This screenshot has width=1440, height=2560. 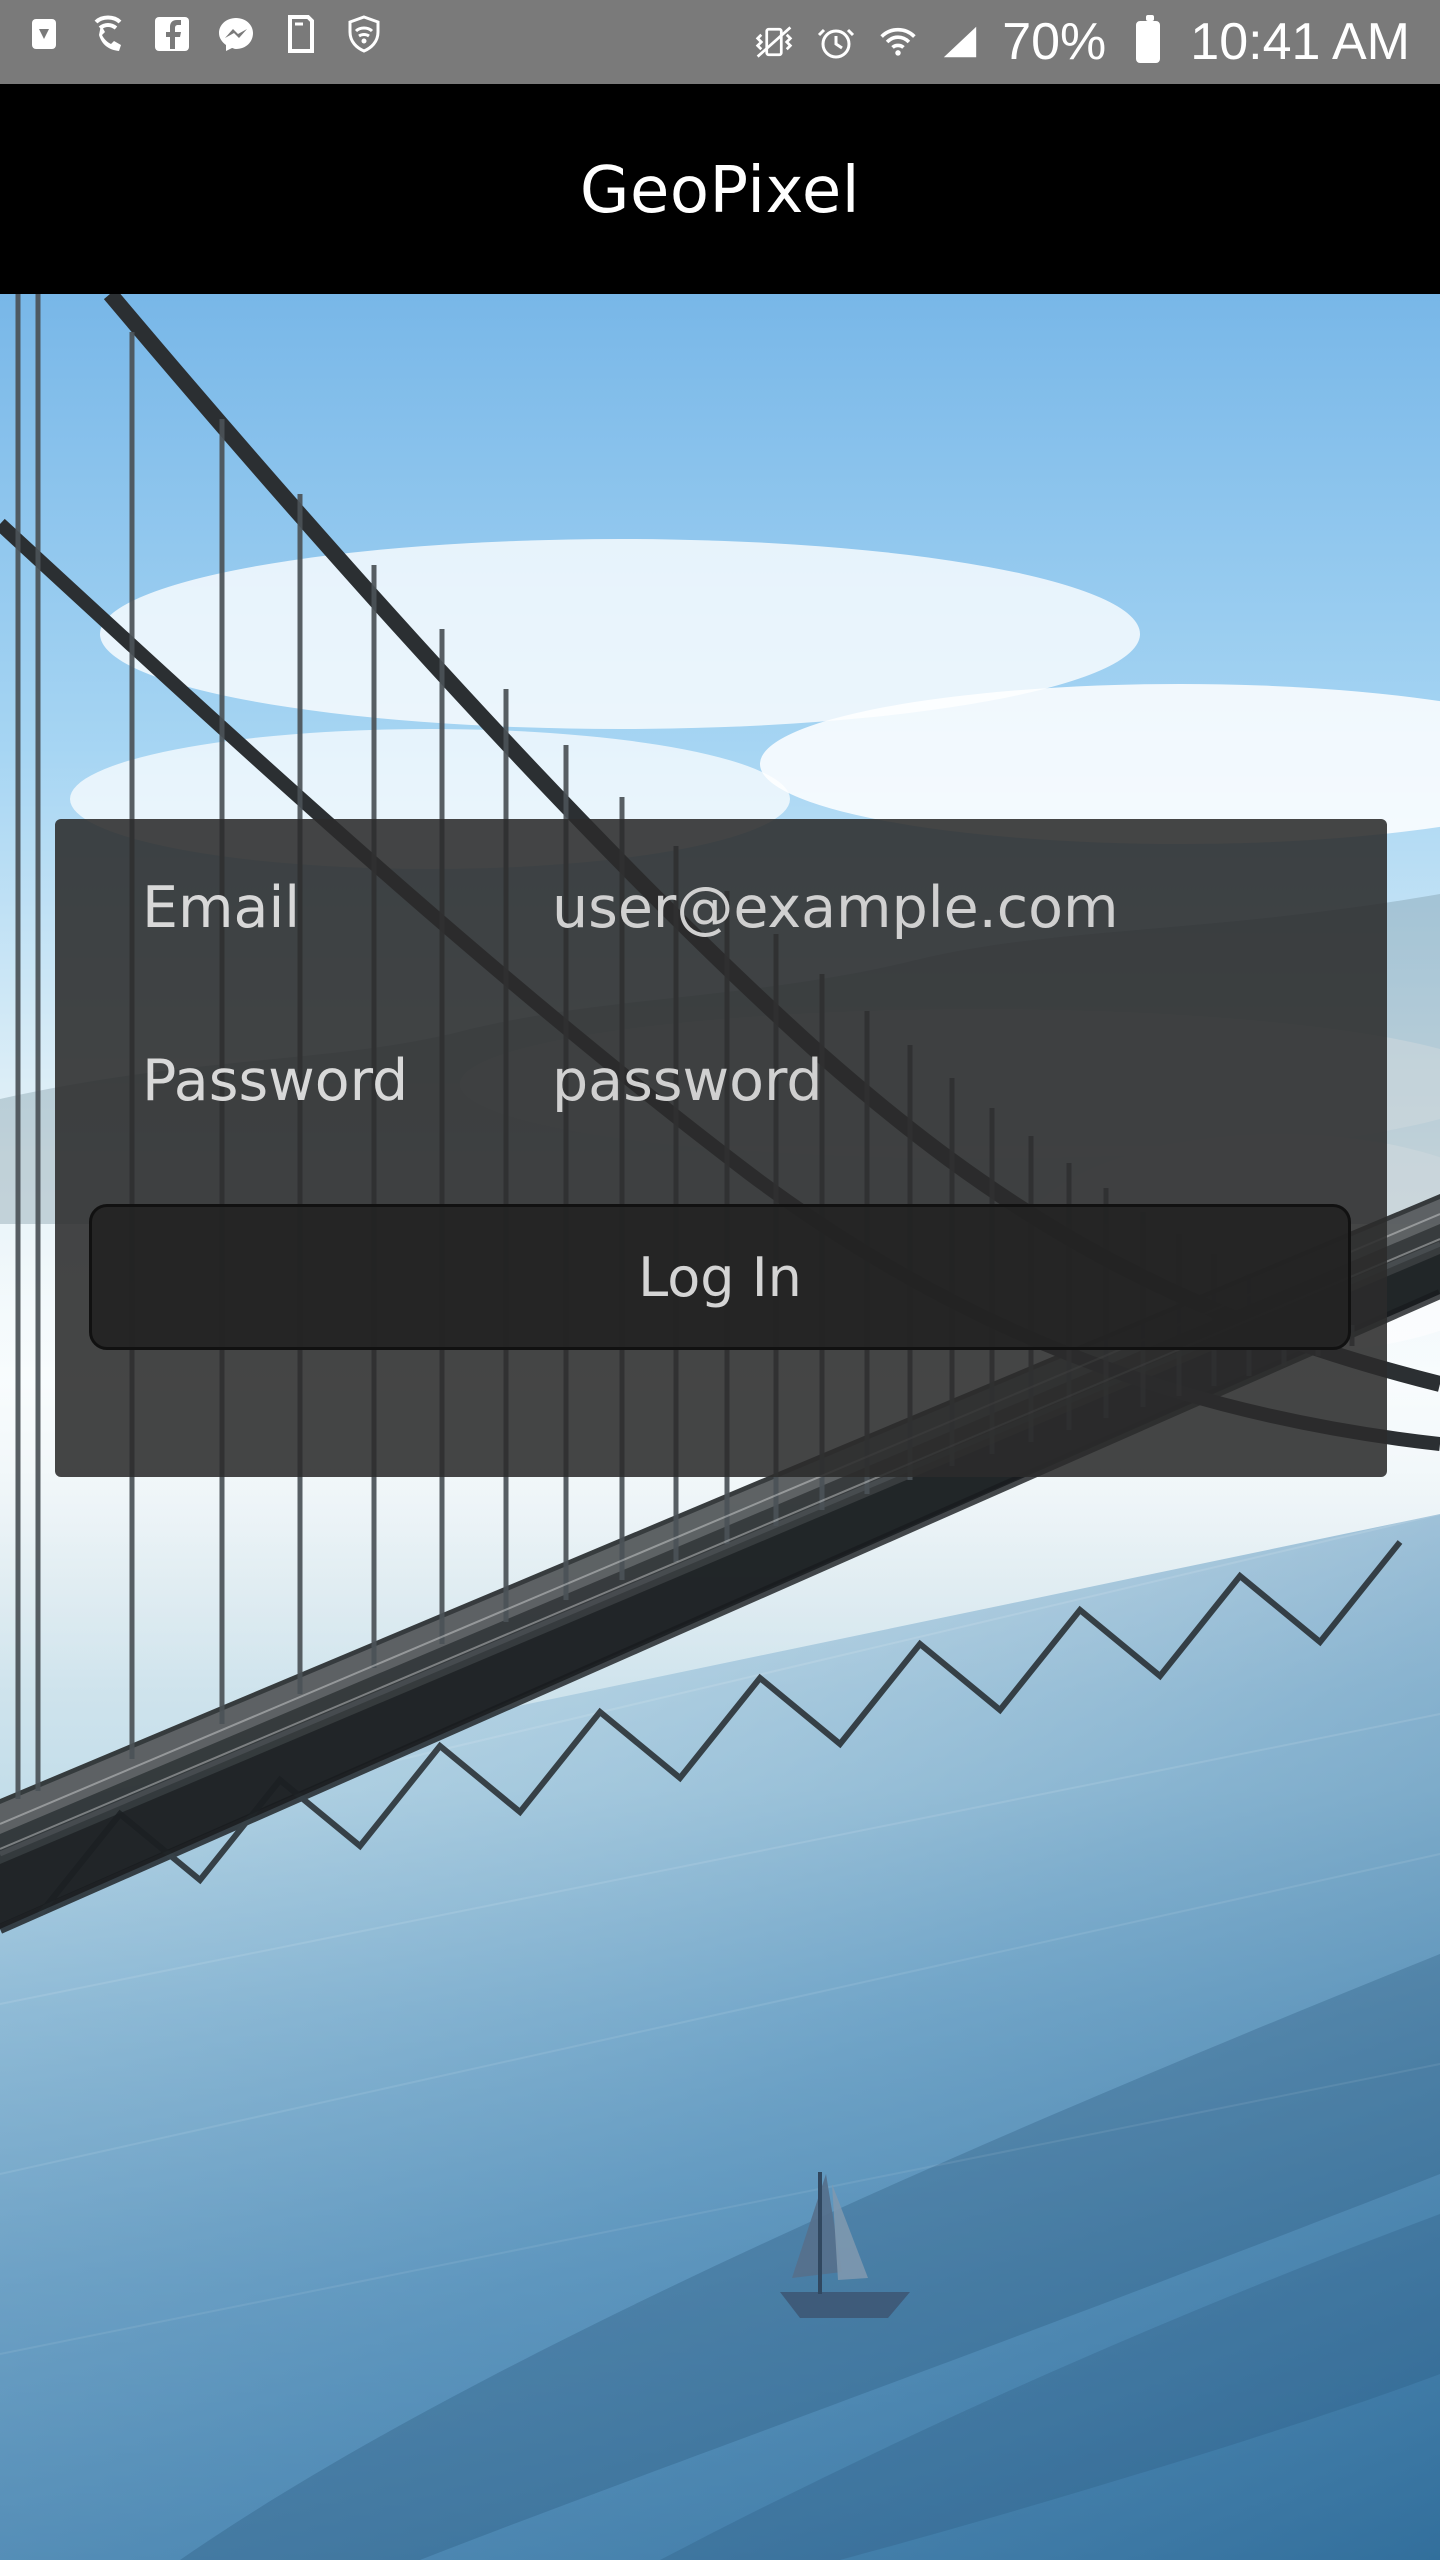 What do you see at coordinates (108, 34) in the screenshot?
I see `wifi-call-icon` at bounding box center [108, 34].